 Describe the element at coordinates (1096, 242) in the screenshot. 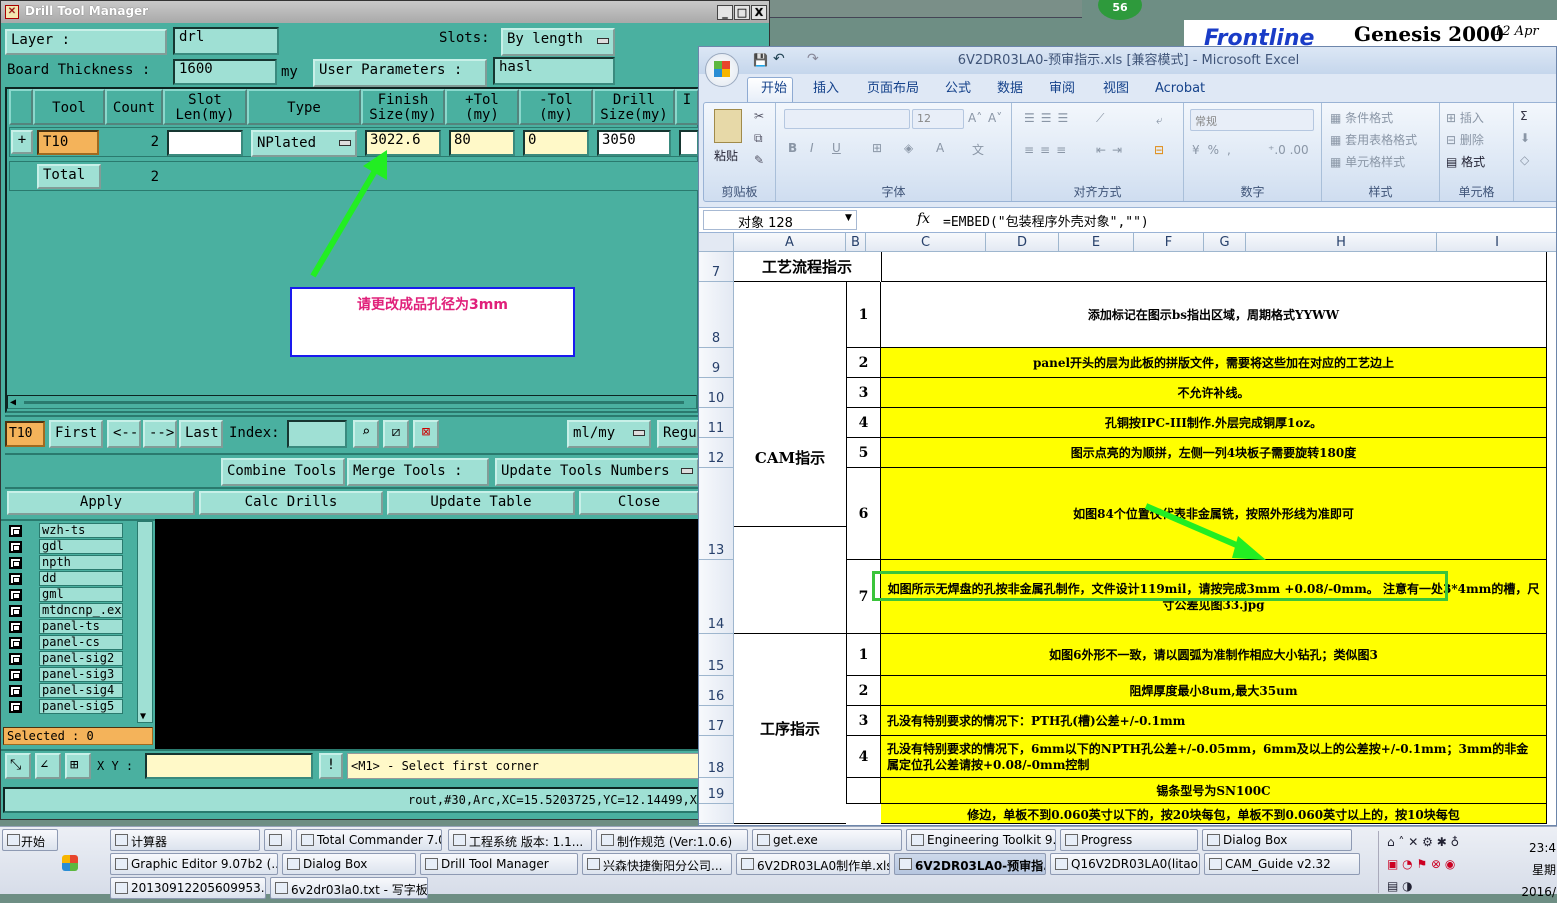

I see `column-header: E` at that location.